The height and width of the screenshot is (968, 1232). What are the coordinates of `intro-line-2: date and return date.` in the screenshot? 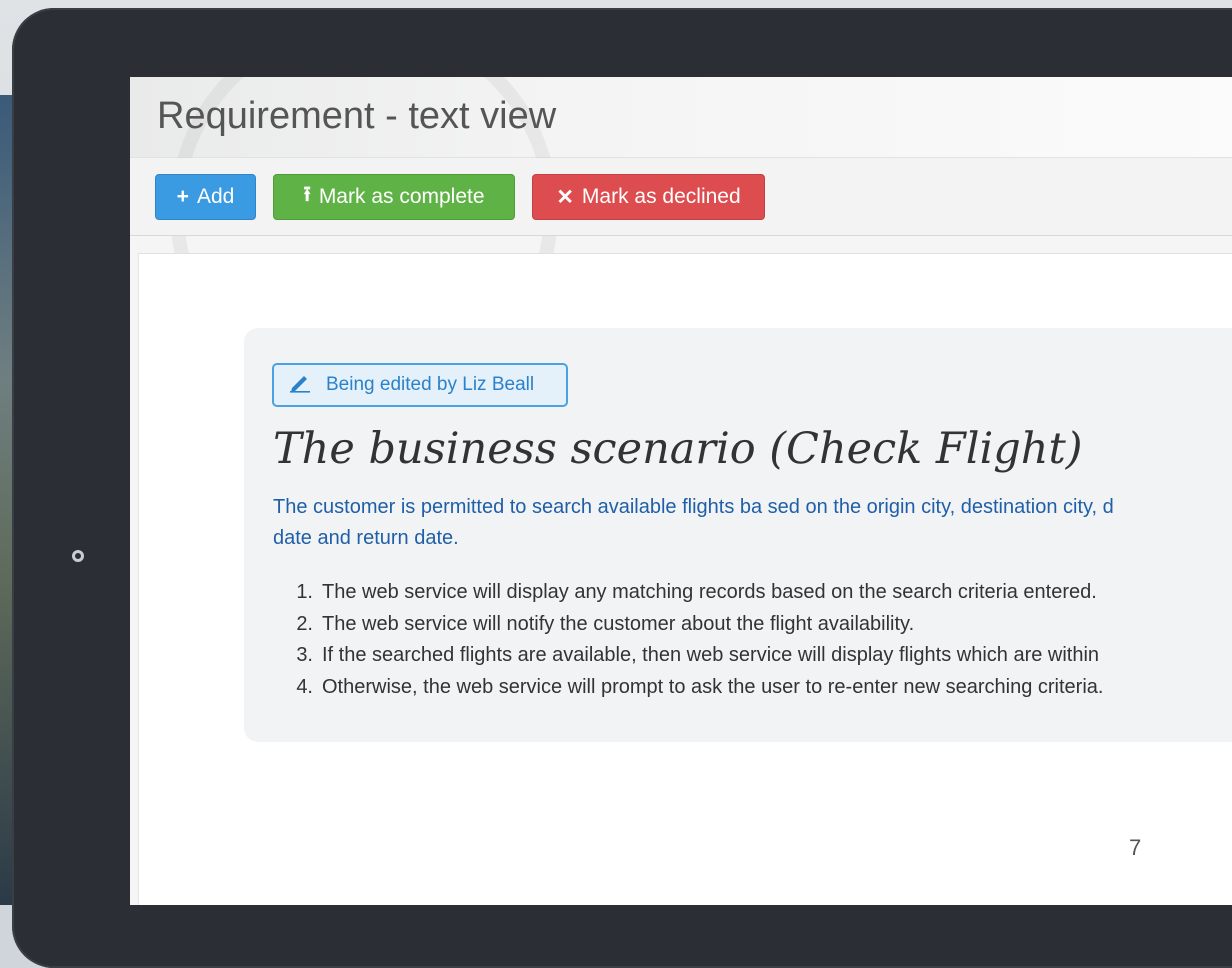 It's located at (366, 538).